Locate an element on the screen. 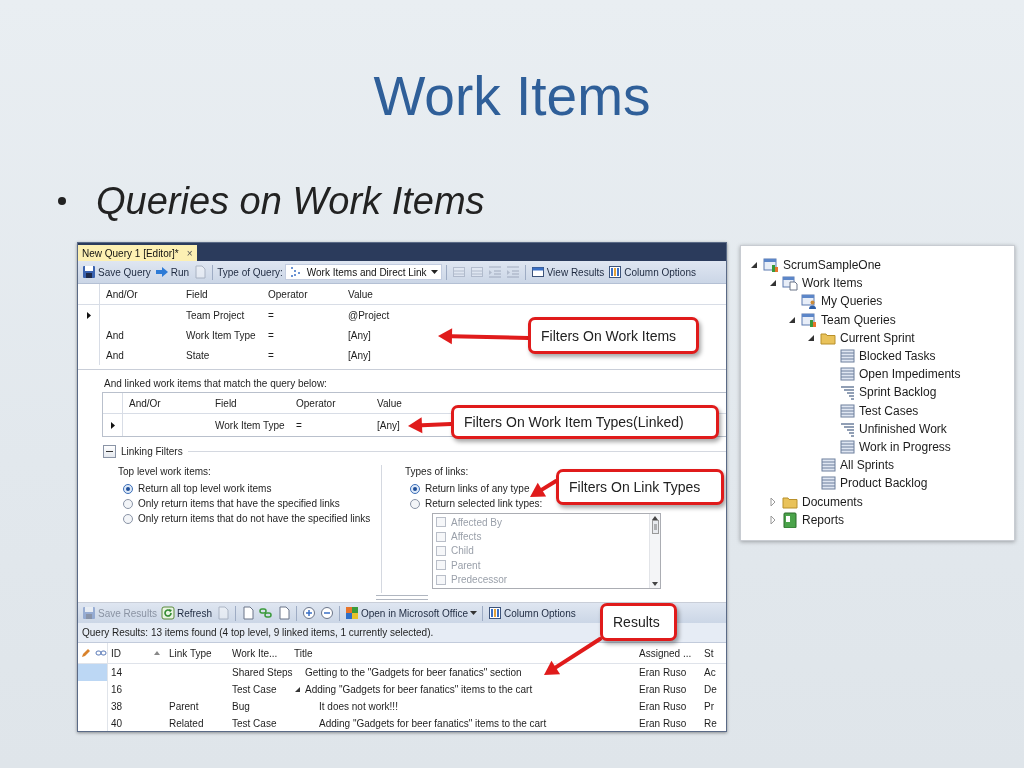  grid-cell-text: Pr is located at coordinates (709, 707).